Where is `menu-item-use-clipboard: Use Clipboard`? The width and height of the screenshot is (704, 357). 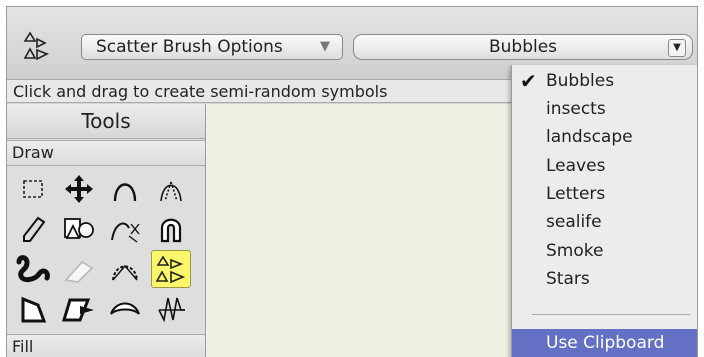
menu-item-use-clipboard: Use Clipboard is located at coordinates (604, 343).